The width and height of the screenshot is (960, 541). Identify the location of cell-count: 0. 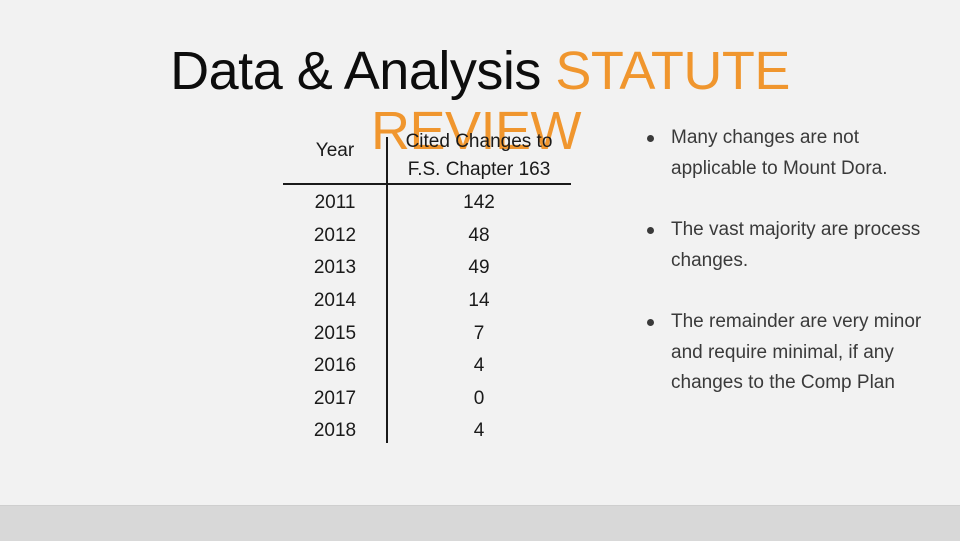
(479, 398).